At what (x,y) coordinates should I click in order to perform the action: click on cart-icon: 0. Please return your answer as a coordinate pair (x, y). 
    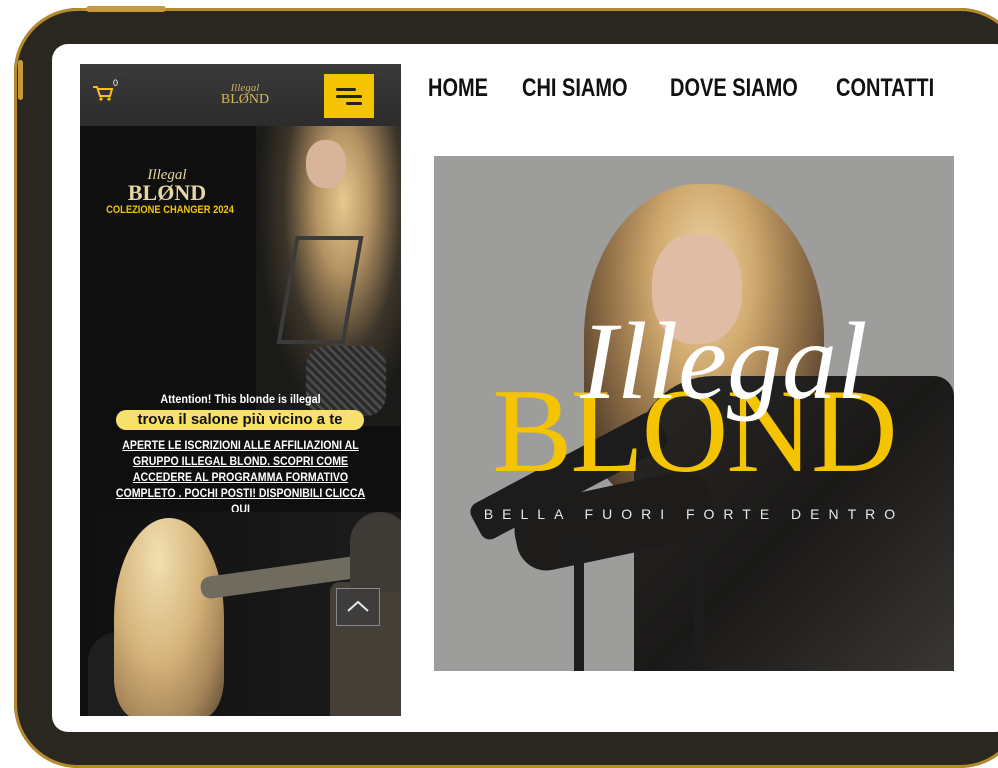
    Looking at the image, I should click on (105, 90).